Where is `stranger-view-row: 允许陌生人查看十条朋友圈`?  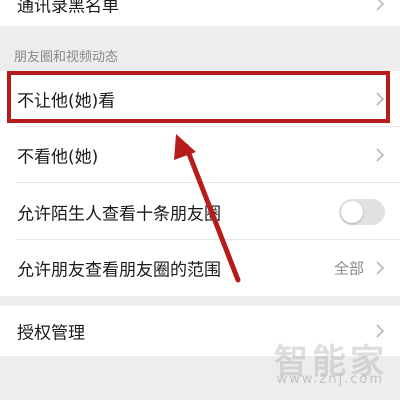
stranger-view-row: 允许陌生人查看十条朋友圈 is located at coordinates (200, 211).